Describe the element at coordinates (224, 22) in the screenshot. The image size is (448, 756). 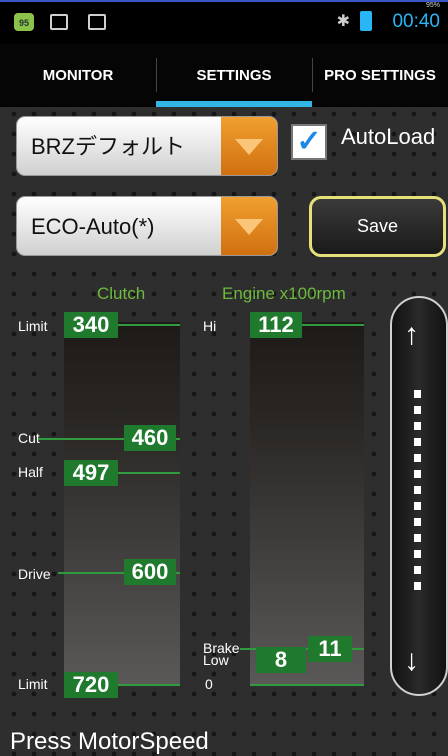
I see `status-bar: 95 ✱ 95% 00:40` at that location.